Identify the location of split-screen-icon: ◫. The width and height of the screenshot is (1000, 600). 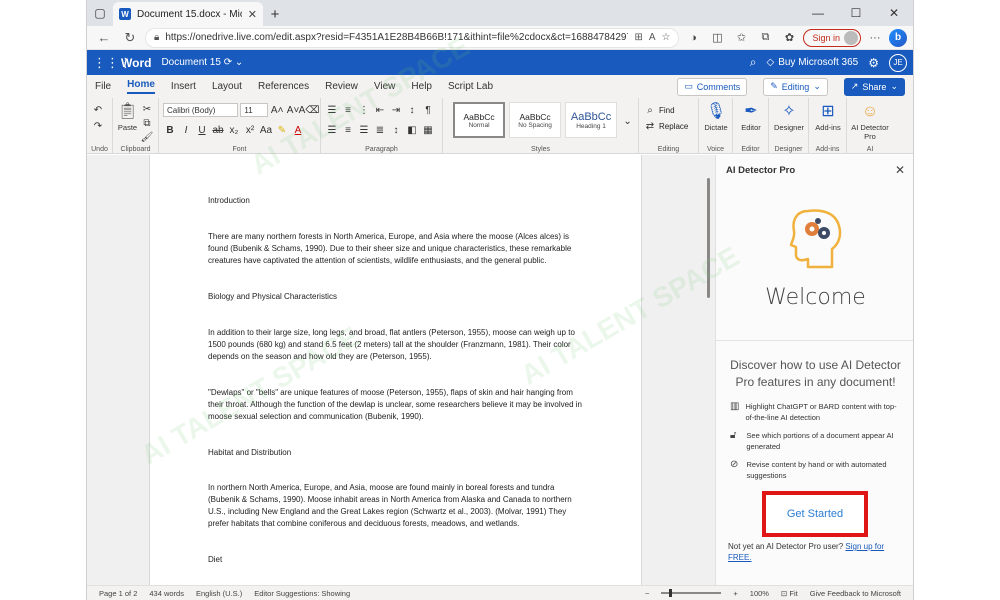
(717, 38).